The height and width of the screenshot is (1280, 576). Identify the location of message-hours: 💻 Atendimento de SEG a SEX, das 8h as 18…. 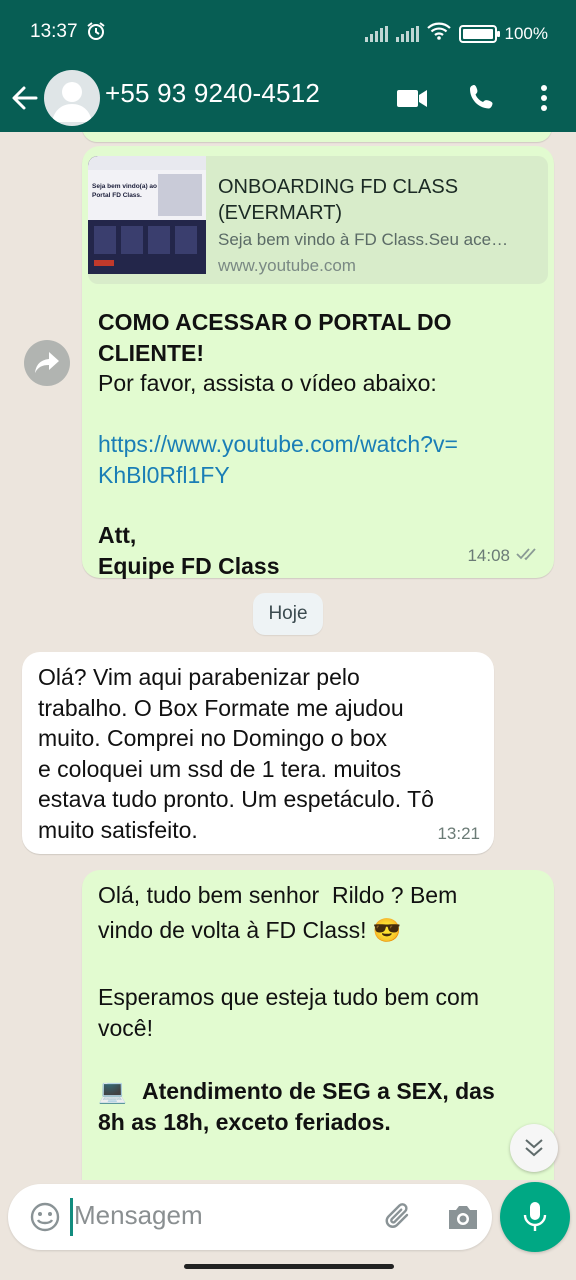
(321, 1105).